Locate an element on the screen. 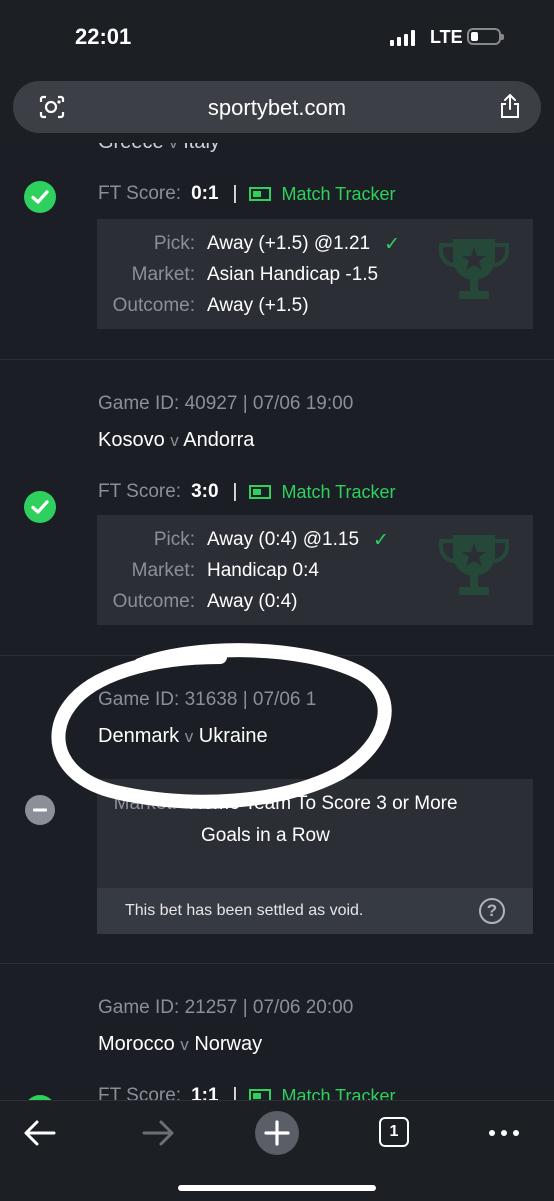 This screenshot has height=1201, width=554. void-minus-icon is located at coordinates (40, 810).